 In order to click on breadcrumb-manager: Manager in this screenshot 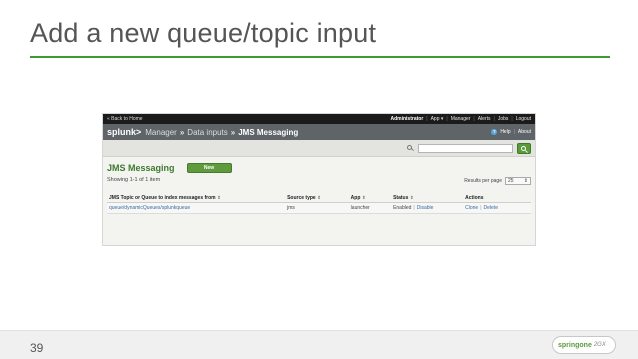, I will do `click(161, 132)`.